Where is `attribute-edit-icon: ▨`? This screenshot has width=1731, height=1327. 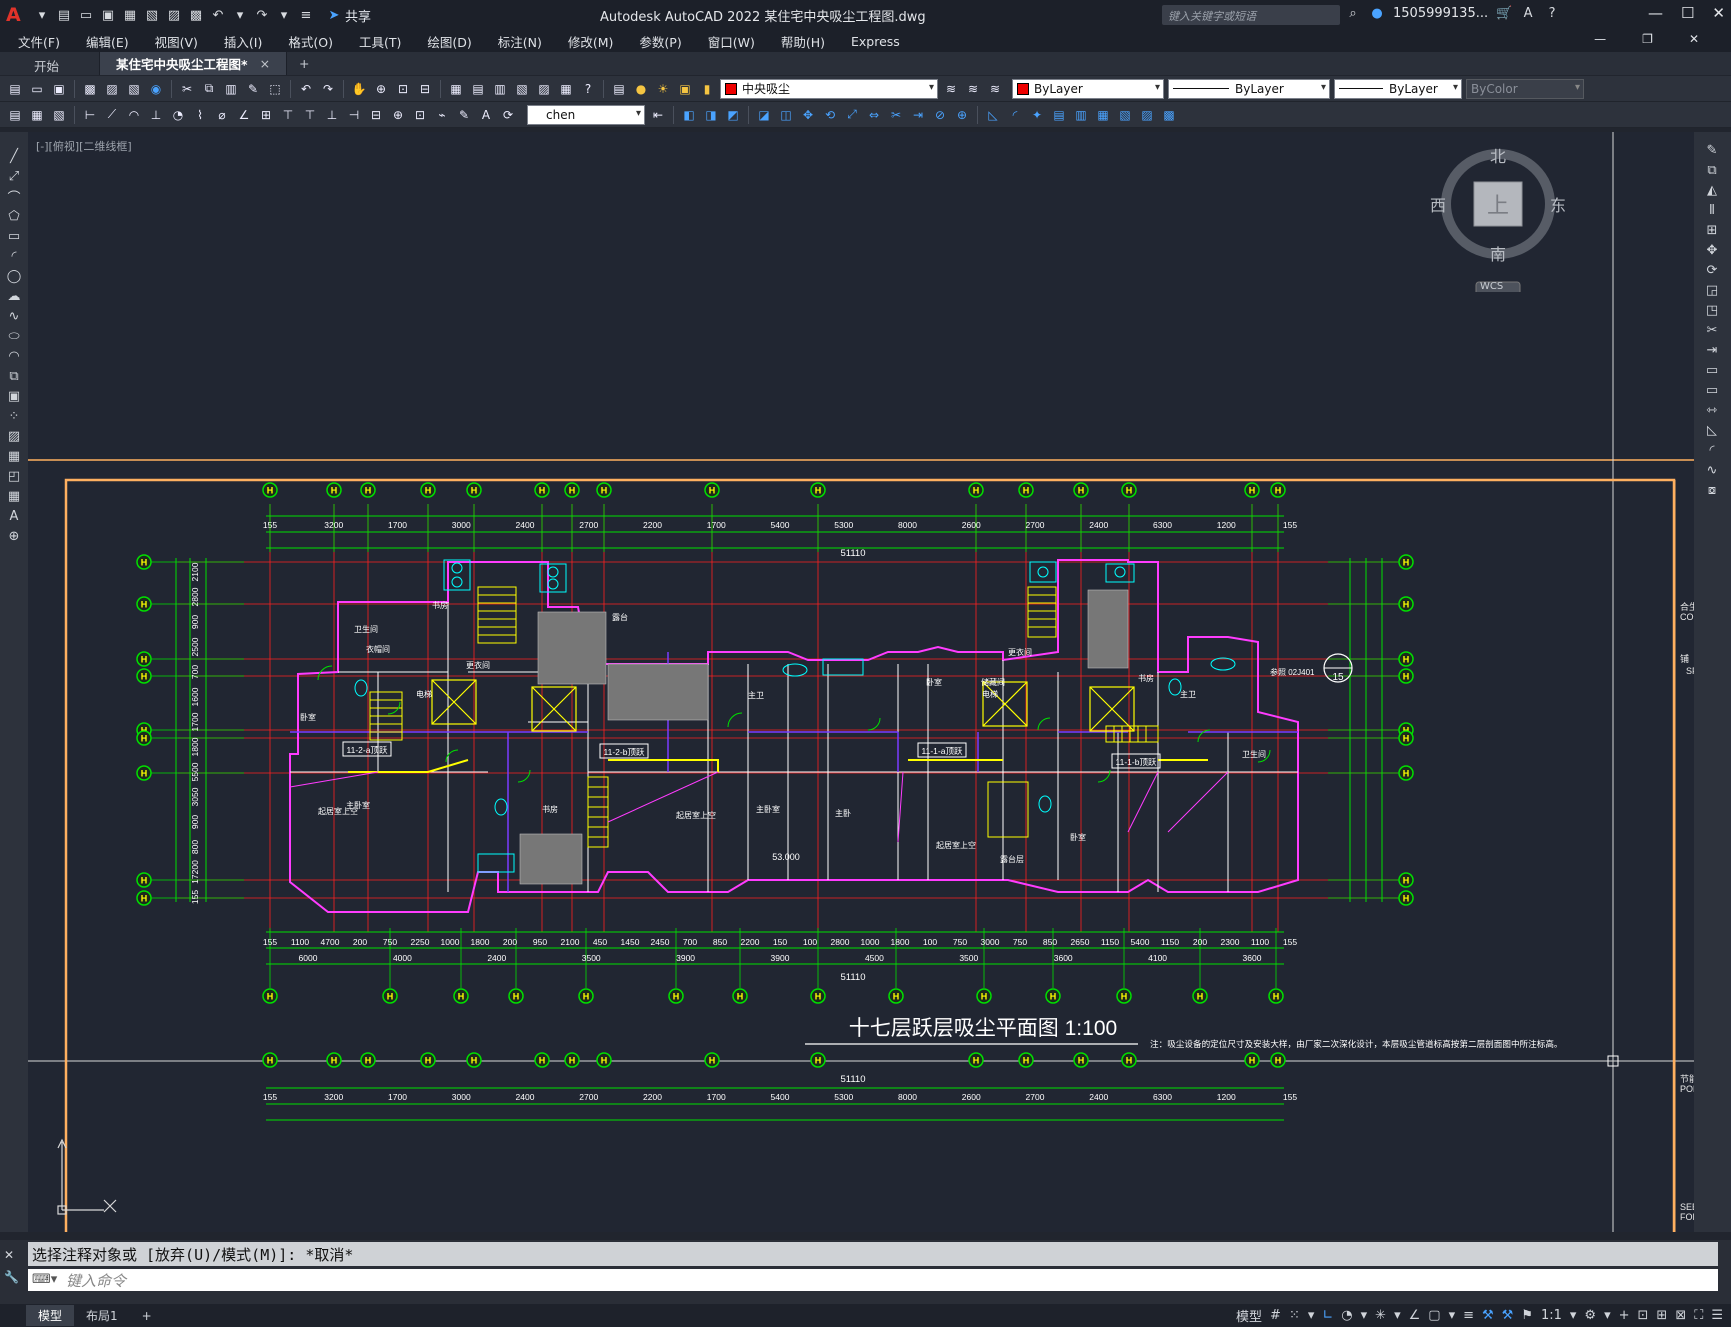 attribute-edit-icon: ▨ is located at coordinates (1147, 115).